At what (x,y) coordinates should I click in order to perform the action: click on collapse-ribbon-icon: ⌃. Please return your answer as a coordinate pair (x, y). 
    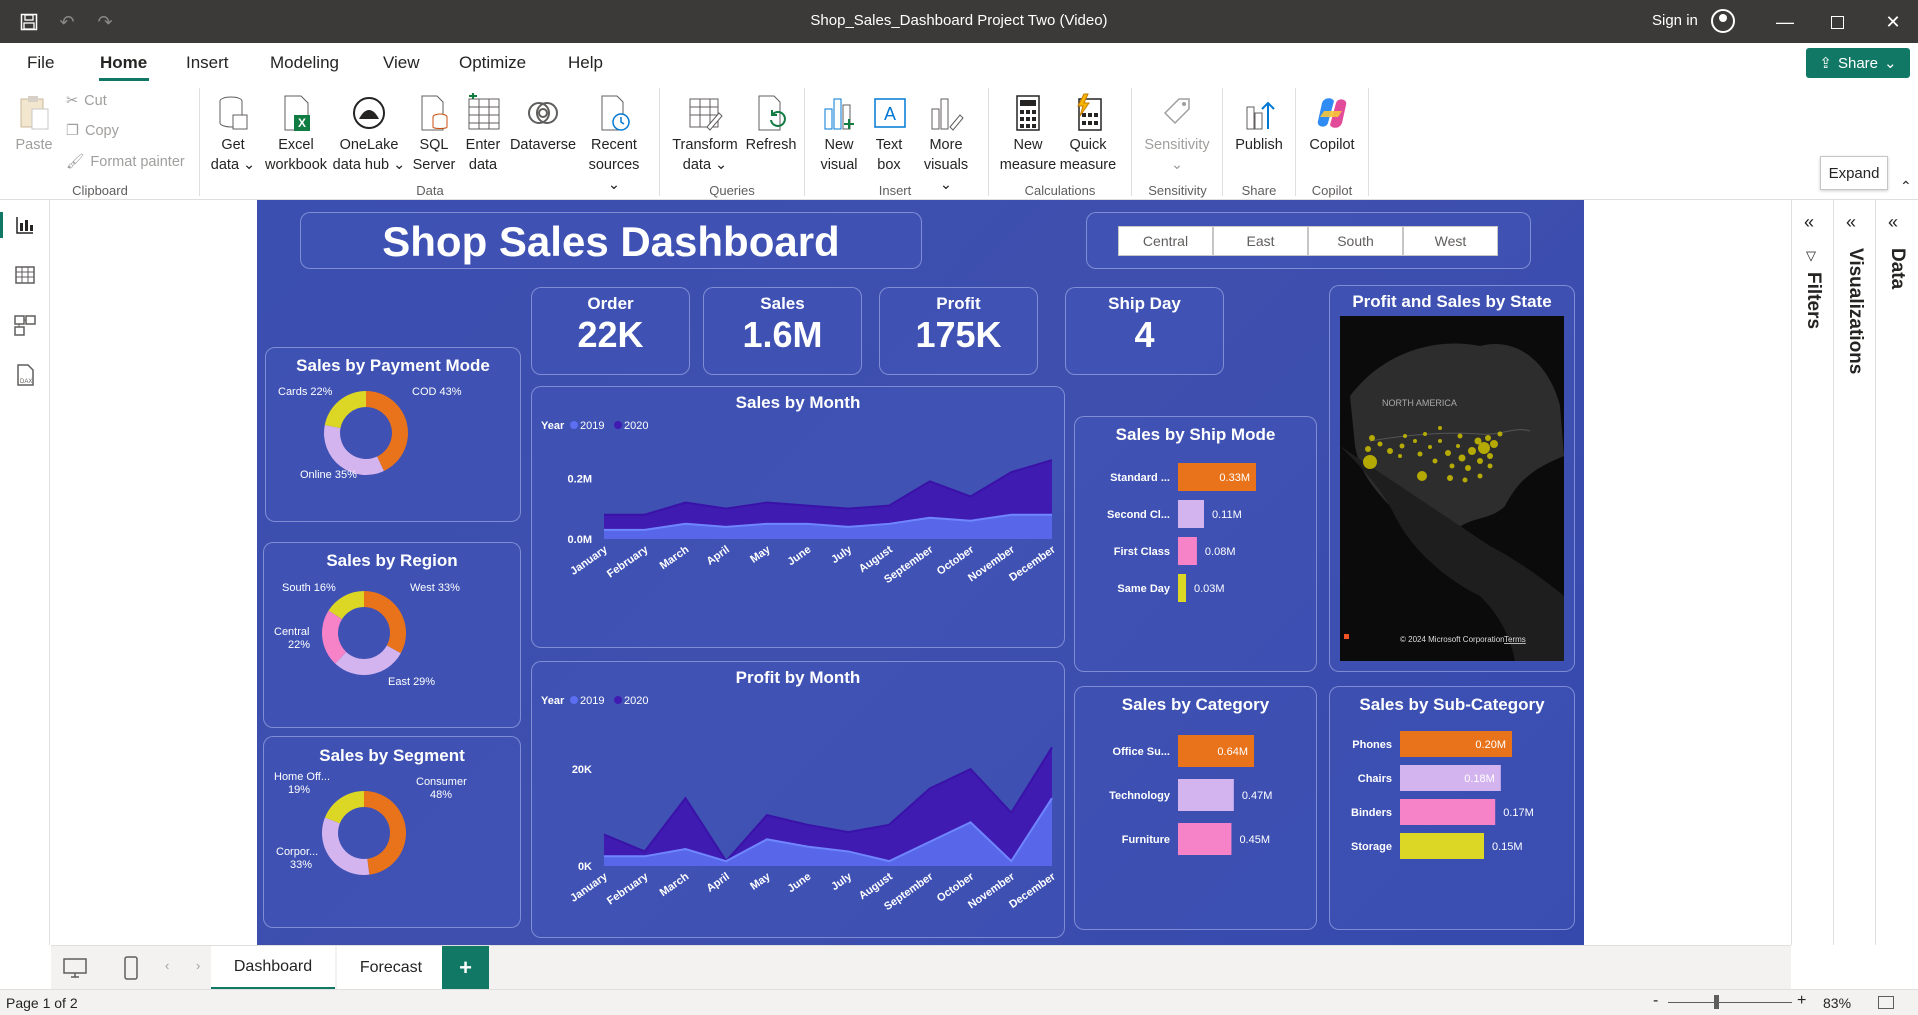
    Looking at the image, I should click on (1906, 186).